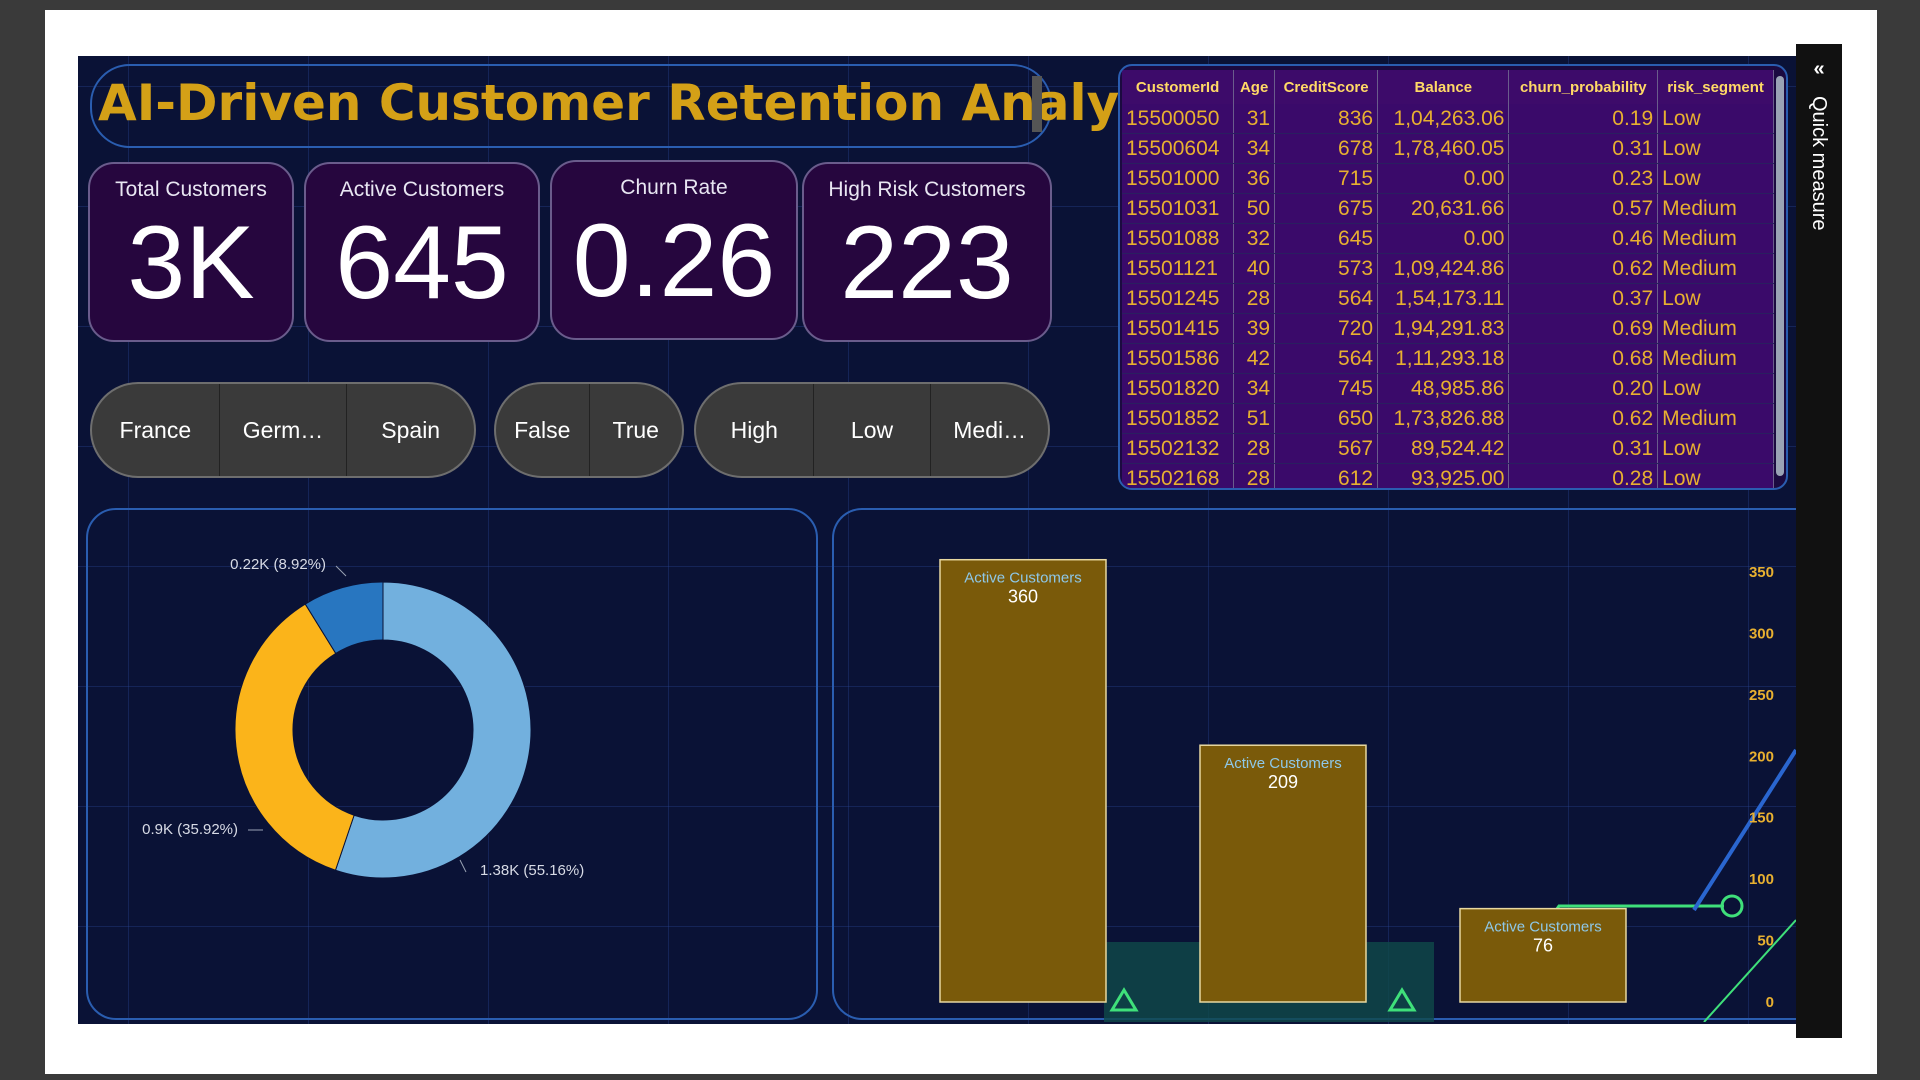 This screenshot has height=1080, width=1920. I want to click on table-cell: 0.20, so click(1583, 388).